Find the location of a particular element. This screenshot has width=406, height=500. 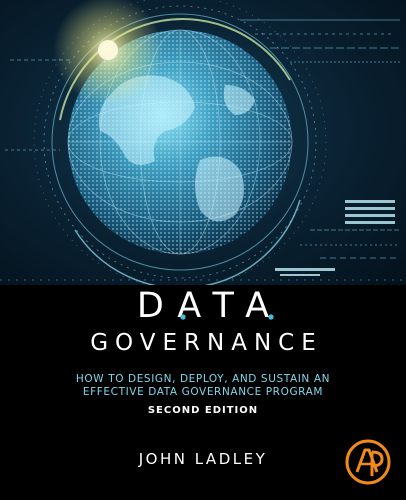

subtitle-line-2: Effective Data Governance Program is located at coordinates (203, 392).